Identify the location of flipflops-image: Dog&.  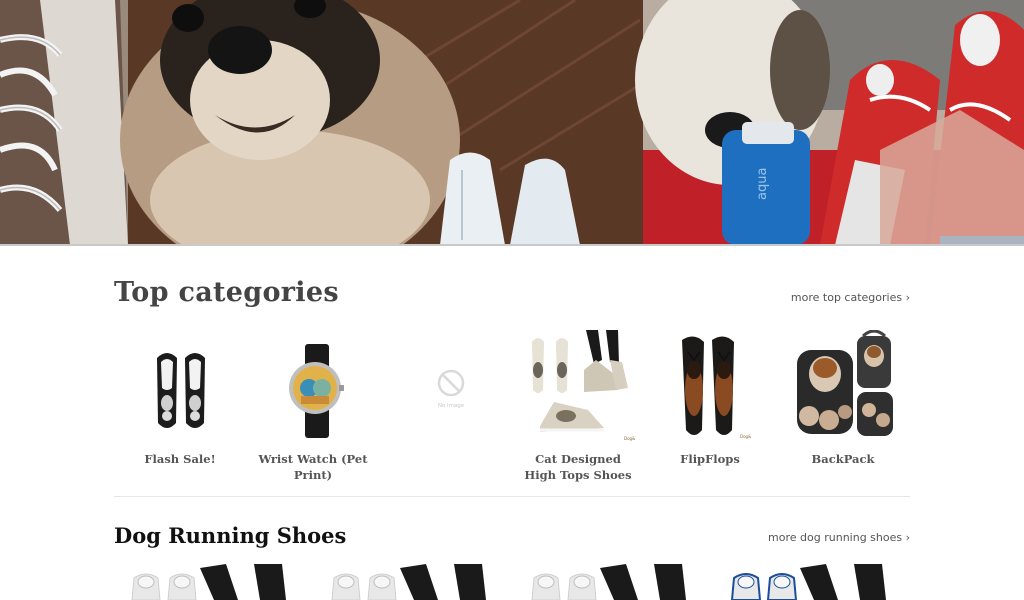
(716, 387).